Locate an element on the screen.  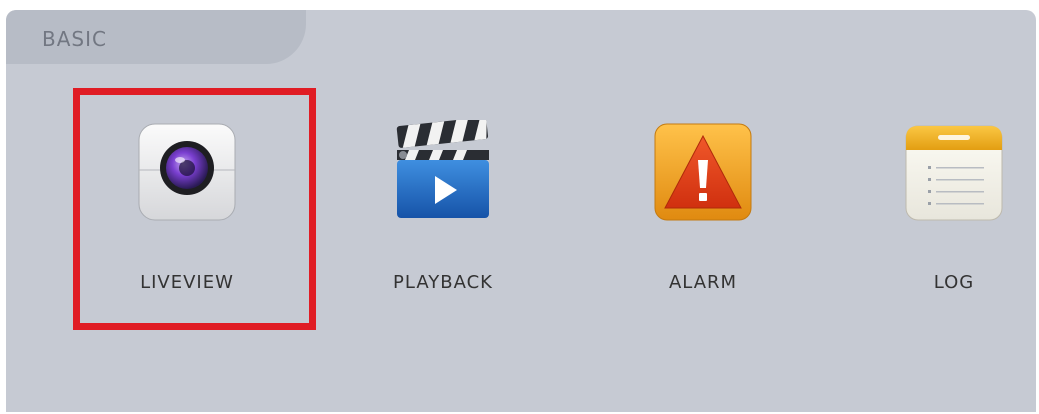
warning-triangle-icon is located at coordinates (703, 172).